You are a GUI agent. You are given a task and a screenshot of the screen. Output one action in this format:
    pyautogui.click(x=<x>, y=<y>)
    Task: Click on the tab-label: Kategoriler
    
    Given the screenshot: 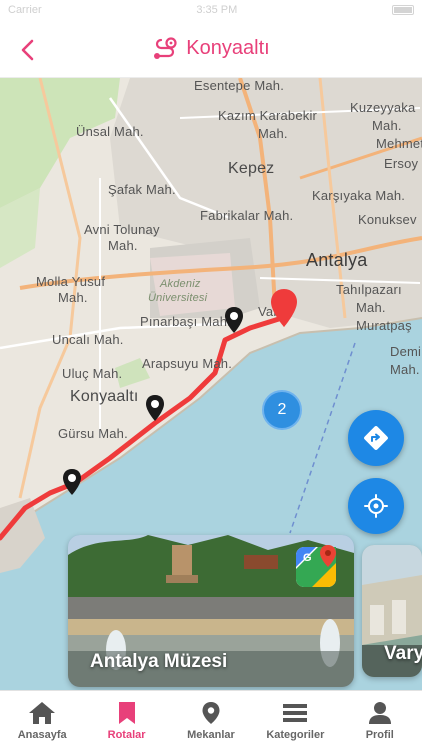 What is the action you would take?
    pyautogui.click(x=295, y=735)
    